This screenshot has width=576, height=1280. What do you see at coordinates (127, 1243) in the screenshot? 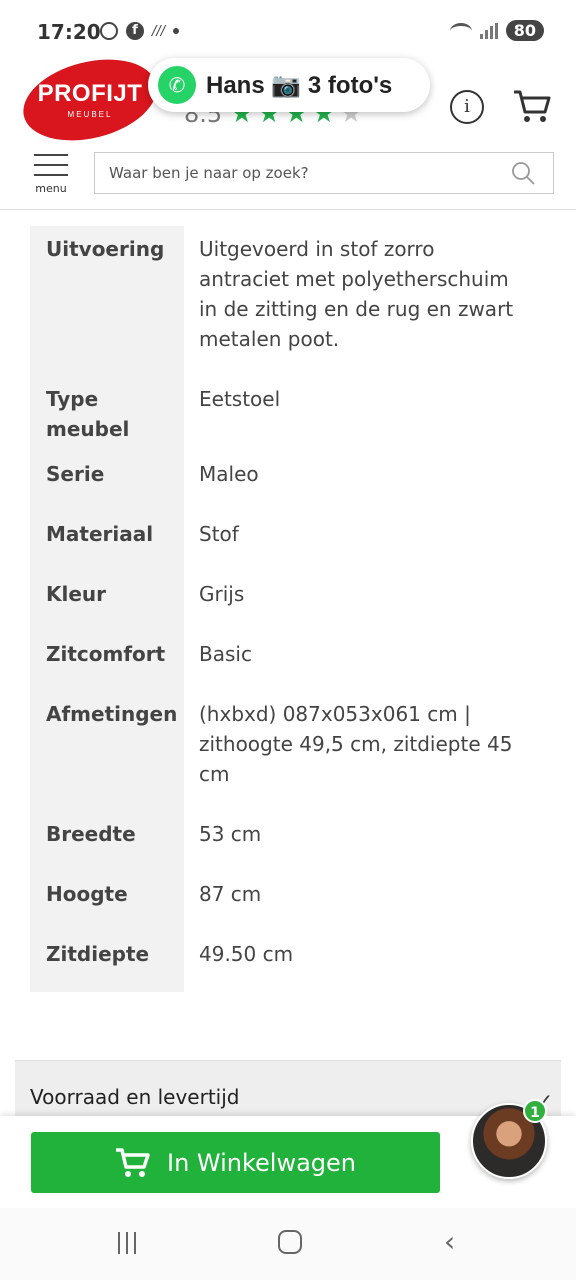
I see `recents-icon` at bounding box center [127, 1243].